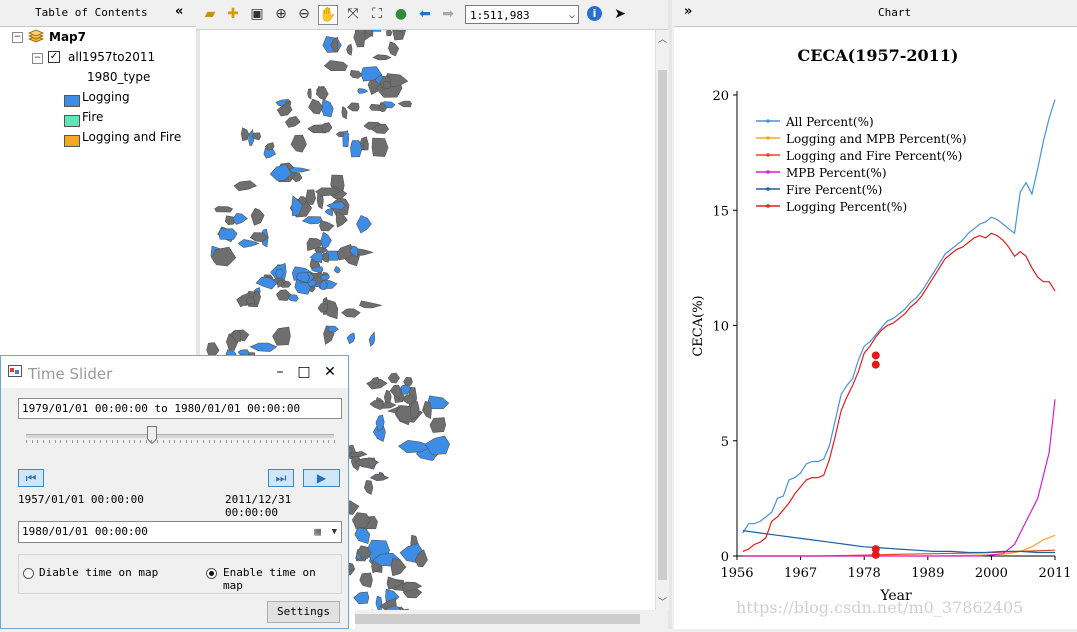  I want to click on zoom-in-icon: ⊕, so click(281, 14).